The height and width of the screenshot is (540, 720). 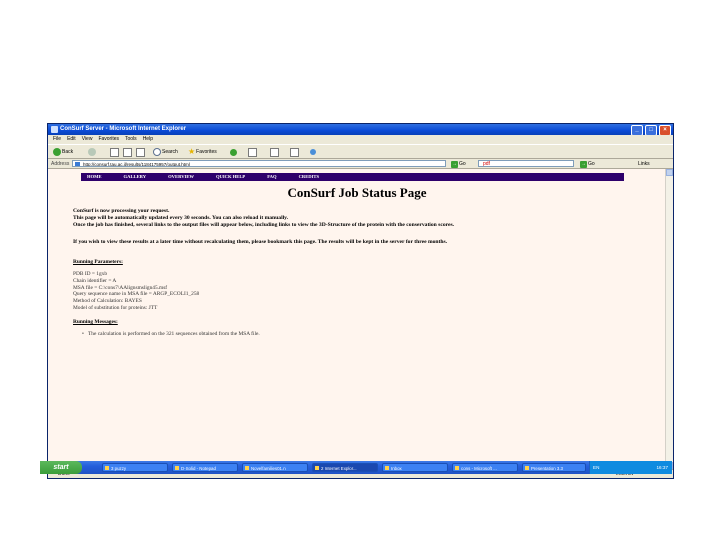 I want to click on toolbar-search-input: pdf, so click(x=526, y=163).